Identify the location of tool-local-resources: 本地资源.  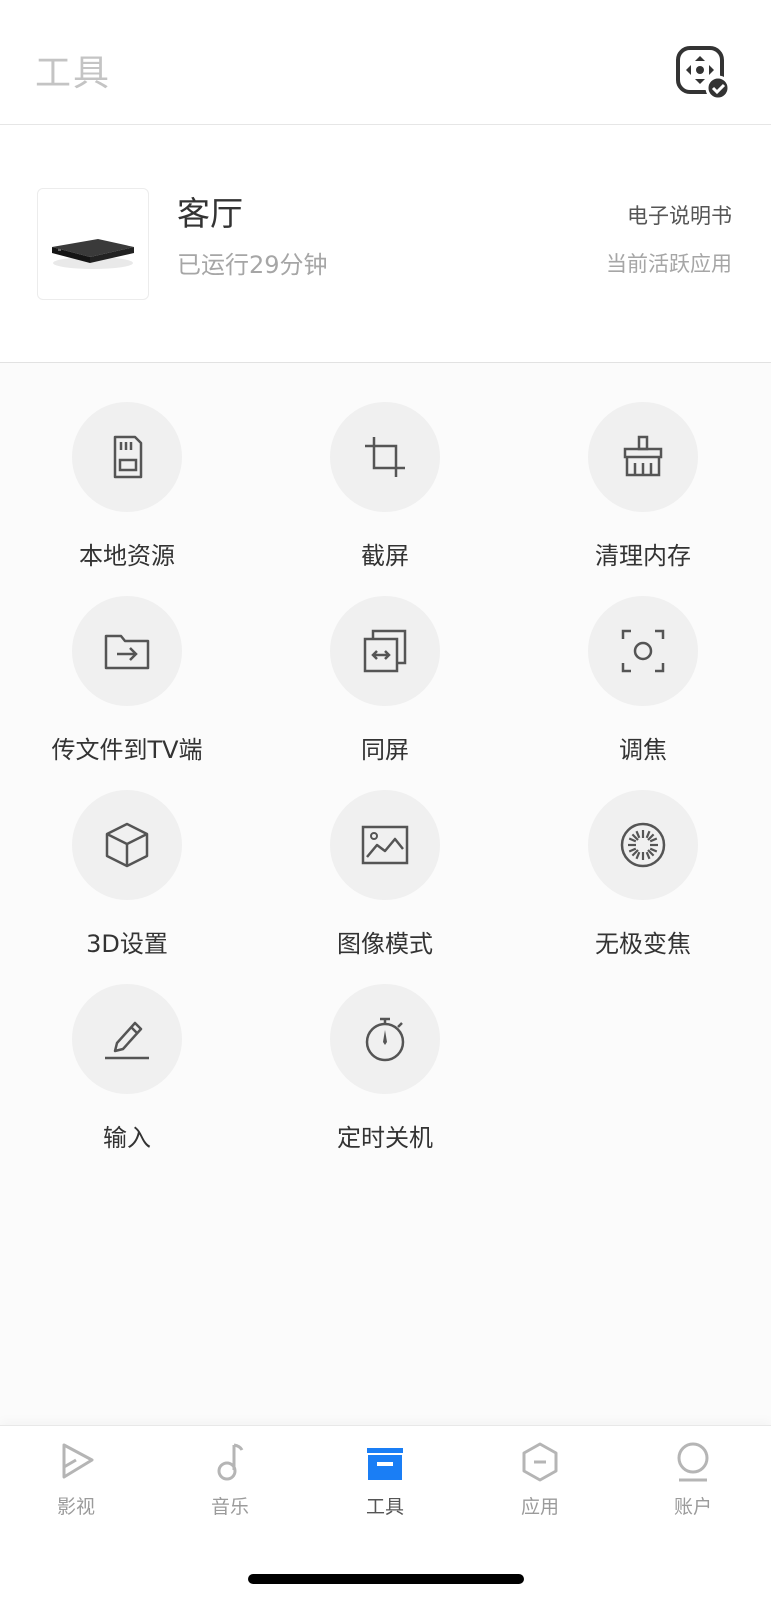
(127, 486).